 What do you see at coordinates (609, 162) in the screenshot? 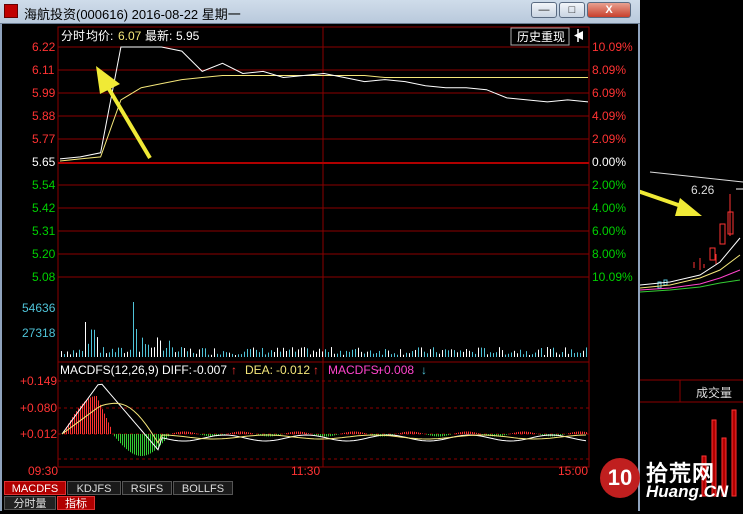
I see `right-percent-label: 0.00%` at bounding box center [609, 162].